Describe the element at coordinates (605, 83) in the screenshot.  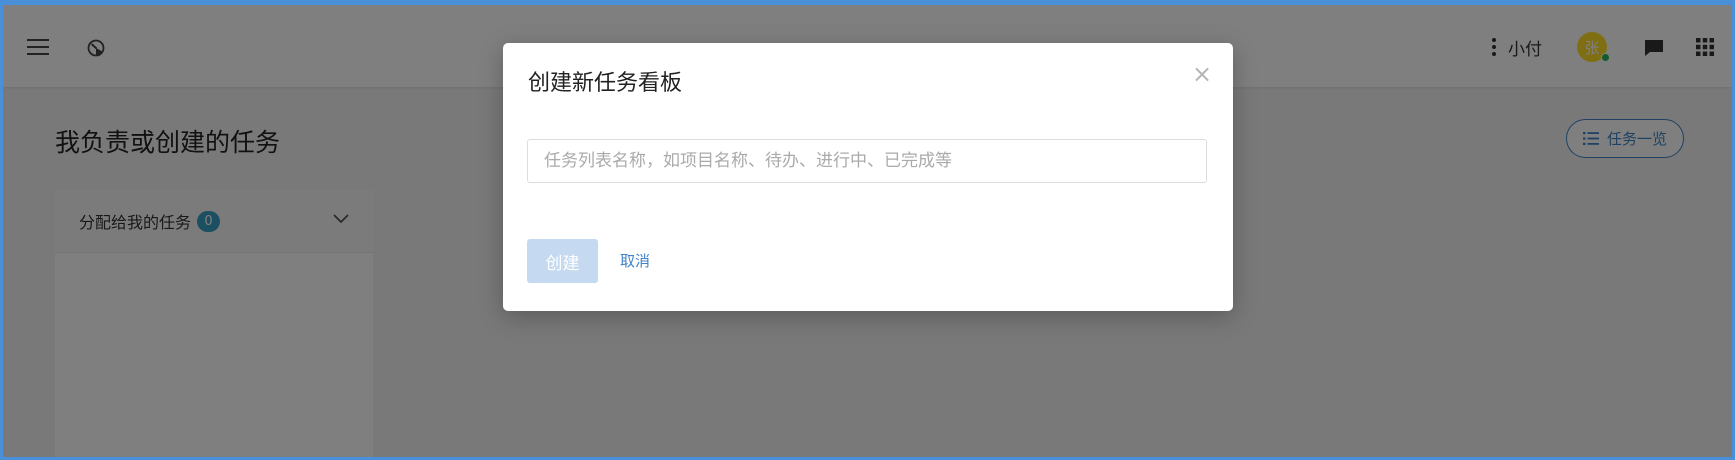
I see `dialog-title: 创建新任务看板` at that location.